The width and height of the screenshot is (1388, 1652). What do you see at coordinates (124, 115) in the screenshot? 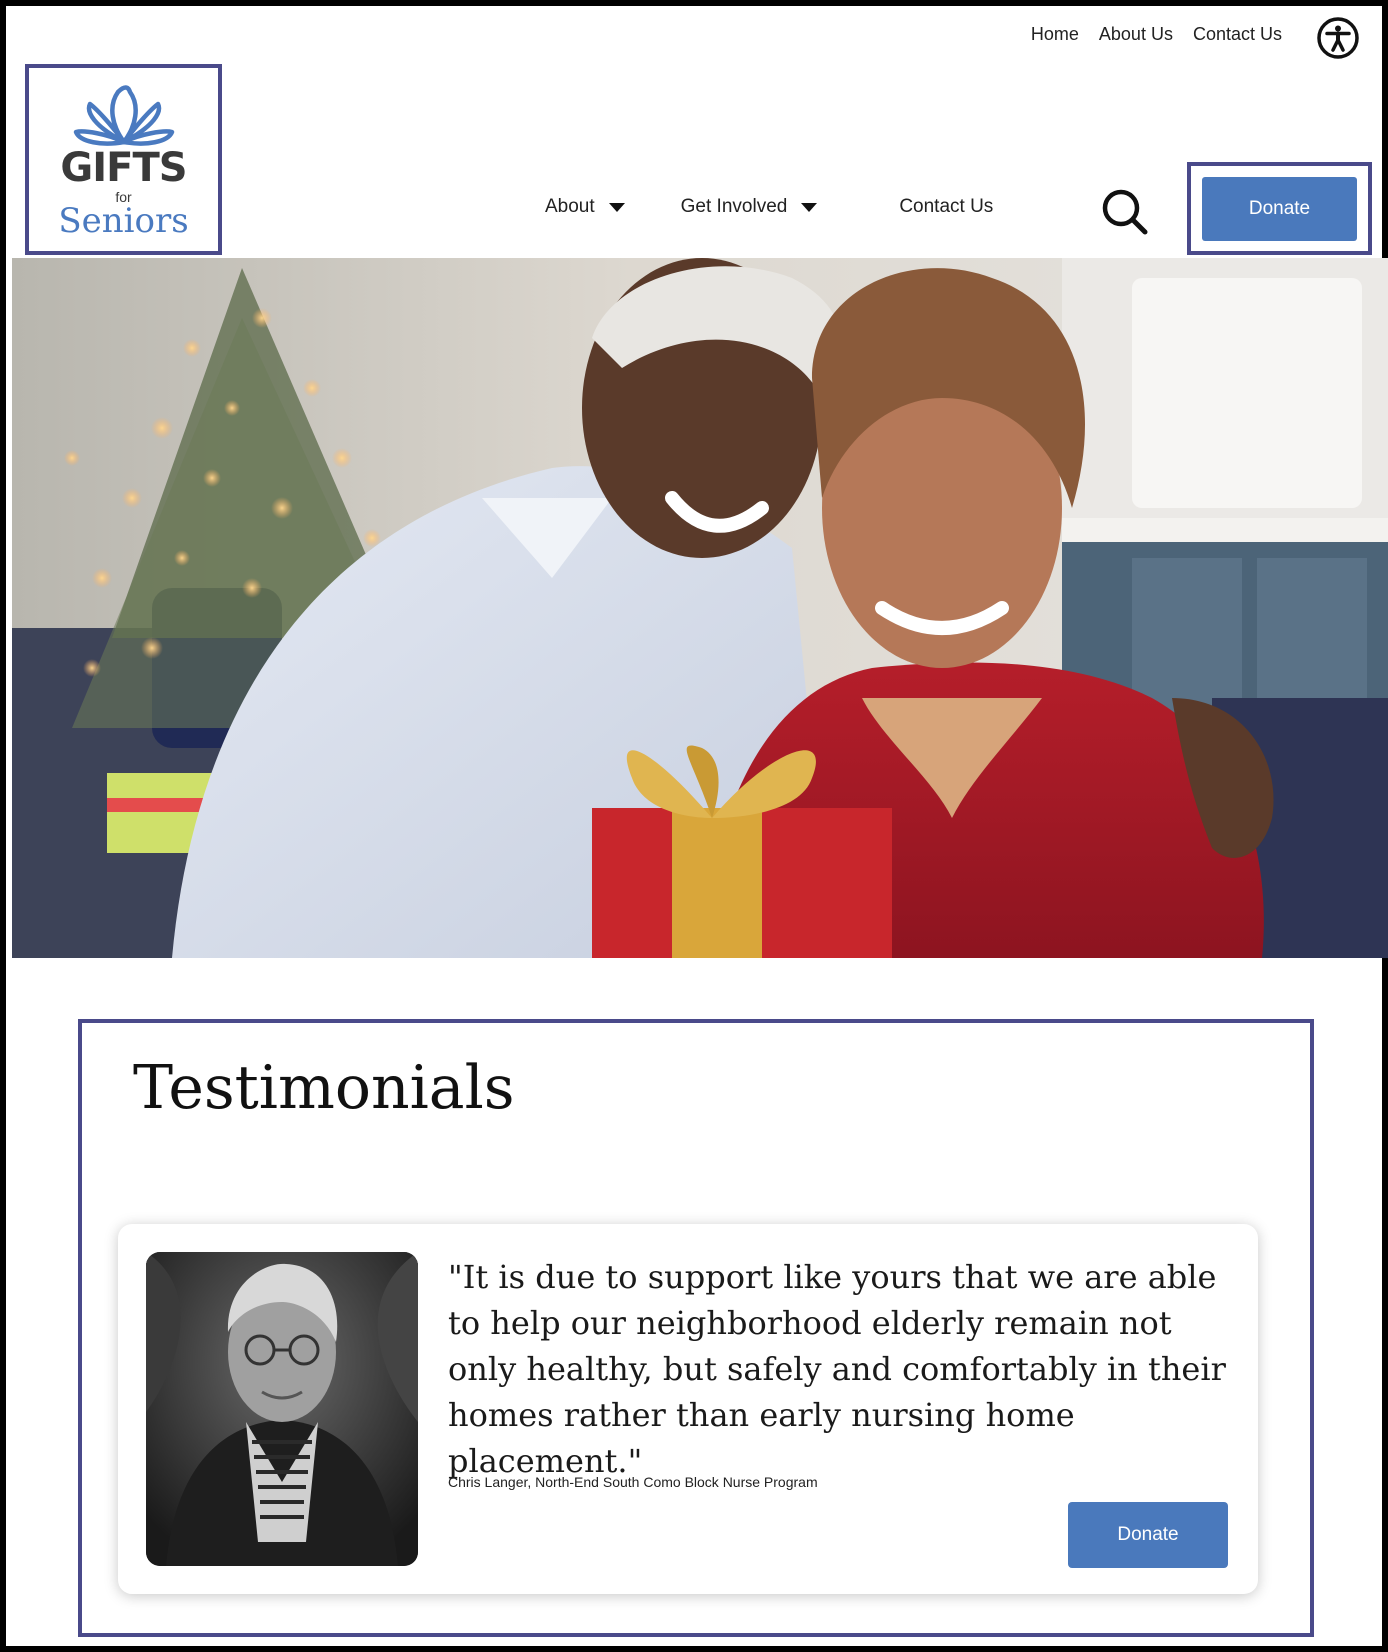
I see `bow-icon` at bounding box center [124, 115].